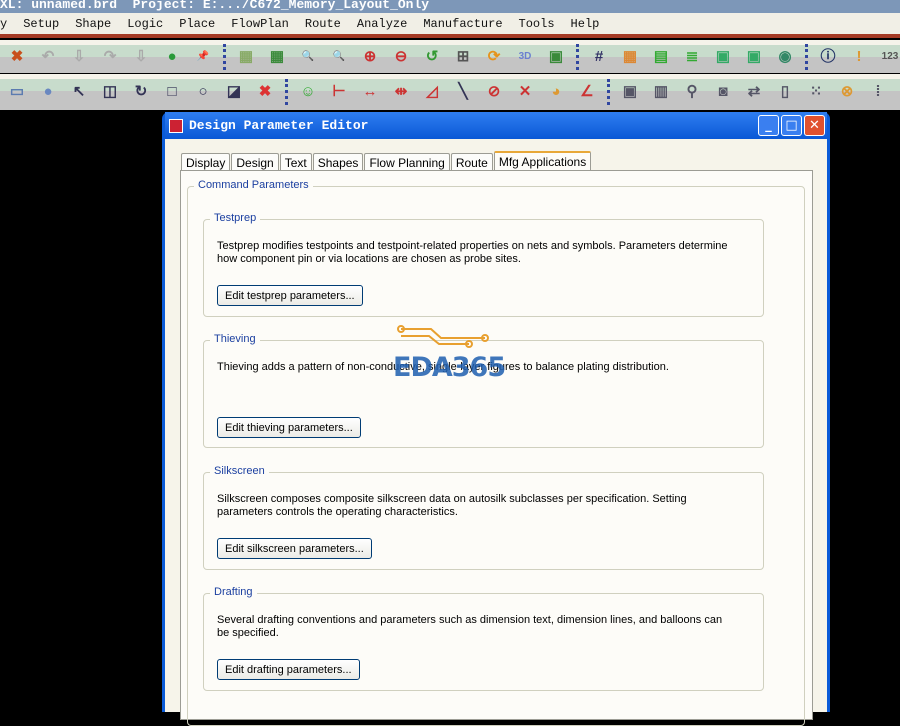 The height and width of the screenshot is (726, 900). Describe the element at coordinates (235, 339) in the screenshot. I see `thieving-label: Thieving` at that location.